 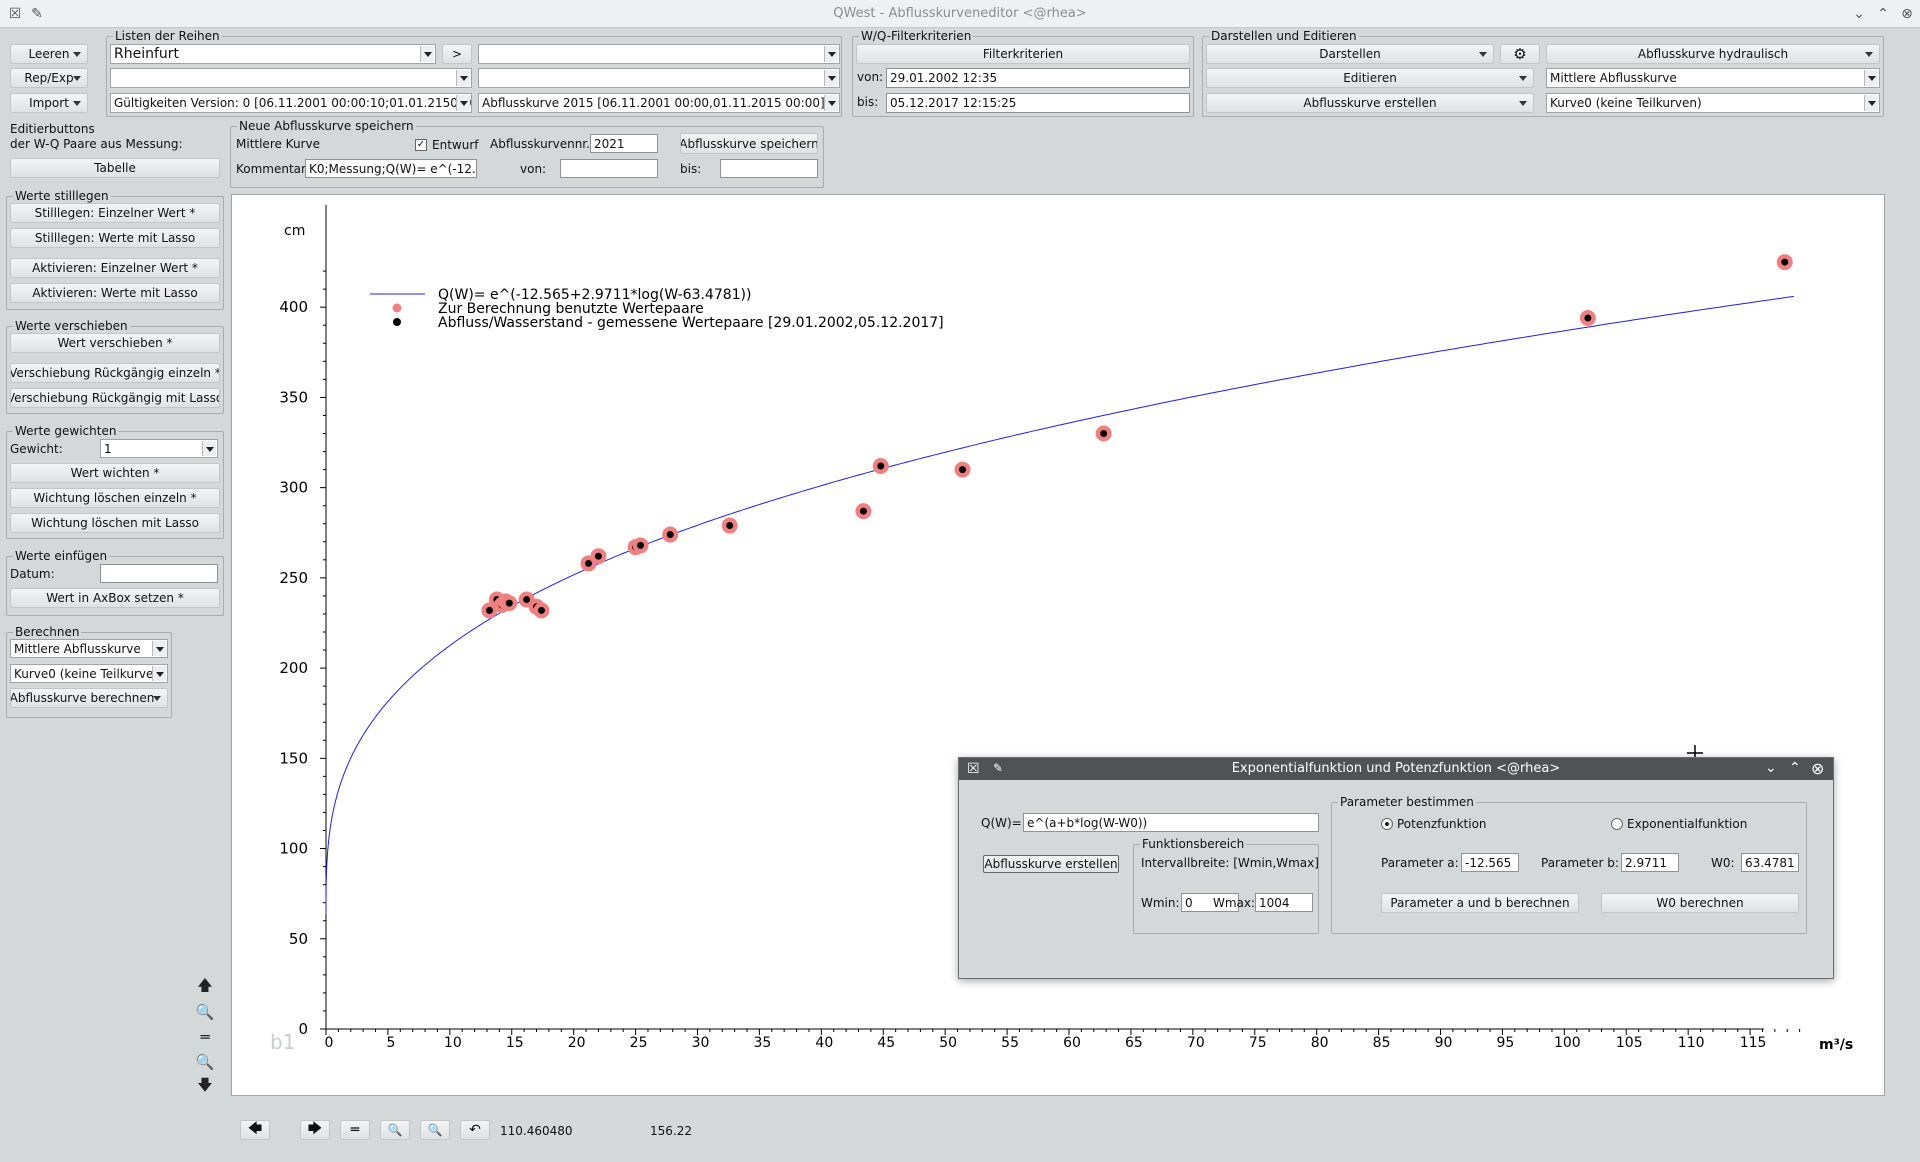 I want to click on potenz-radio, so click(x=1387, y=824).